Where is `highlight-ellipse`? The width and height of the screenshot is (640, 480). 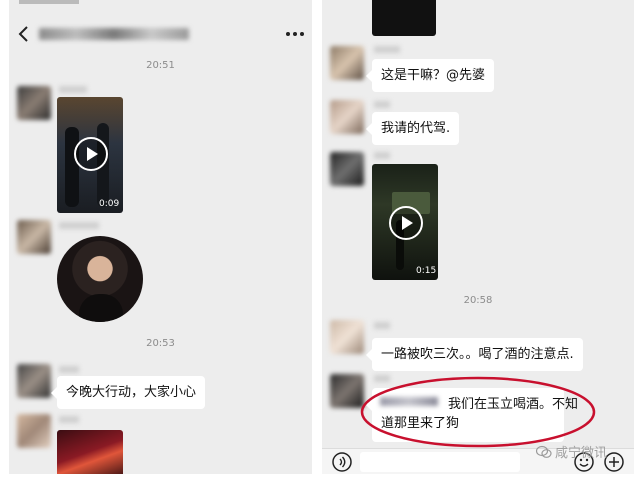 highlight-ellipse is located at coordinates (478, 412).